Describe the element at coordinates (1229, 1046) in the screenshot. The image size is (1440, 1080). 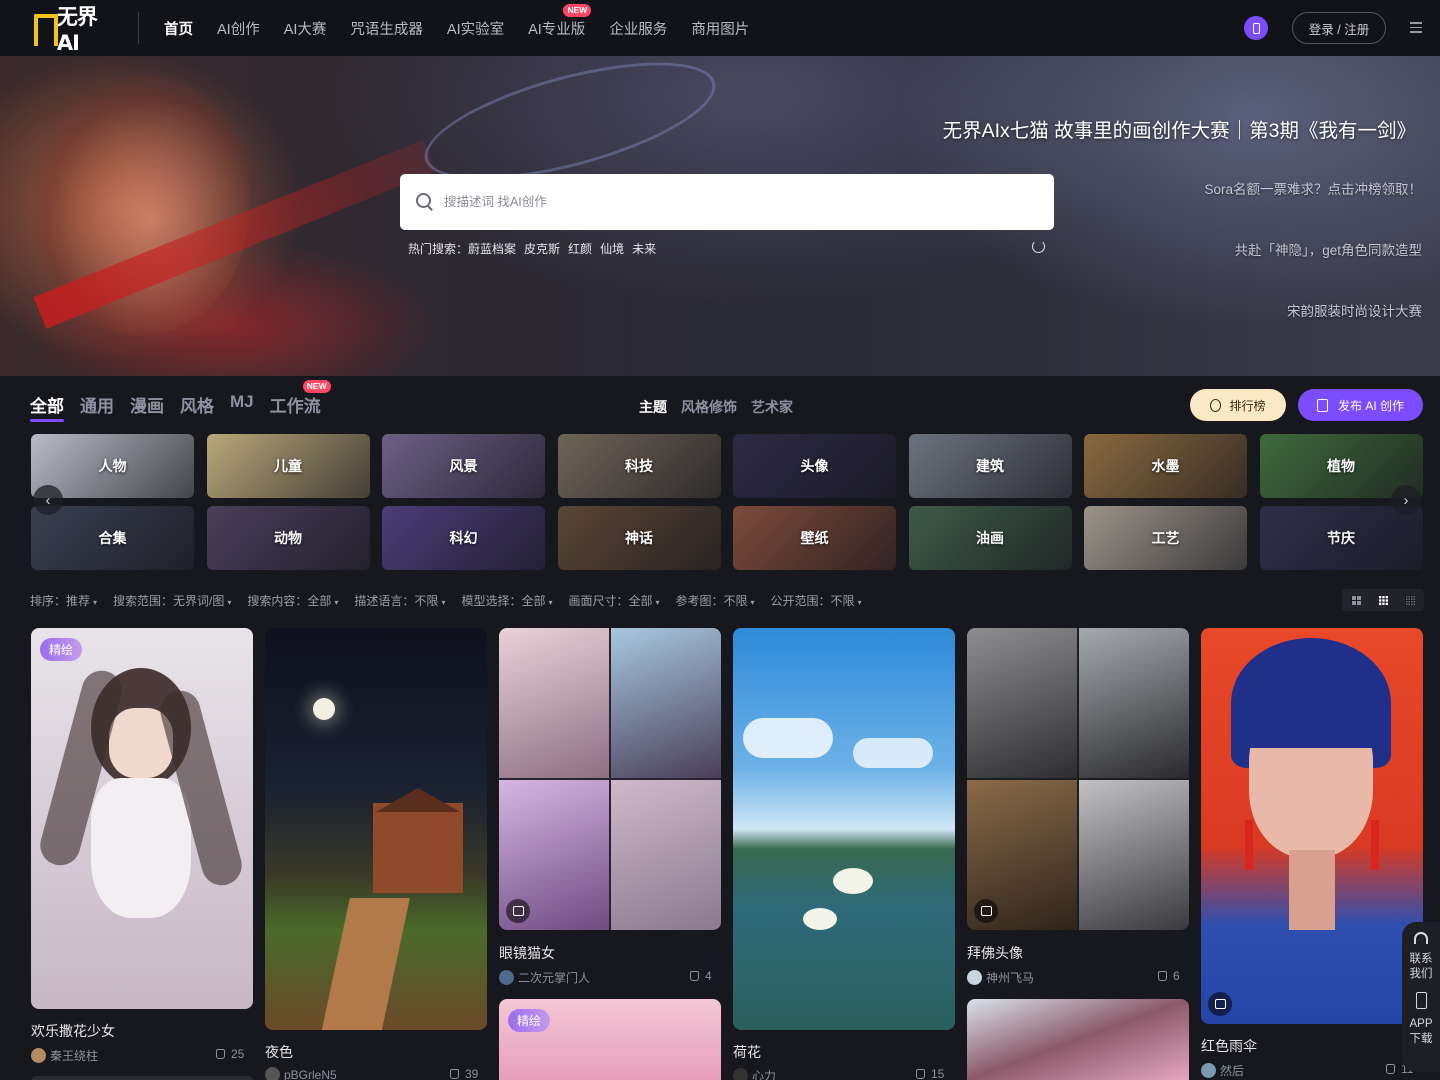
I see `card-title: 红色雨伞` at that location.